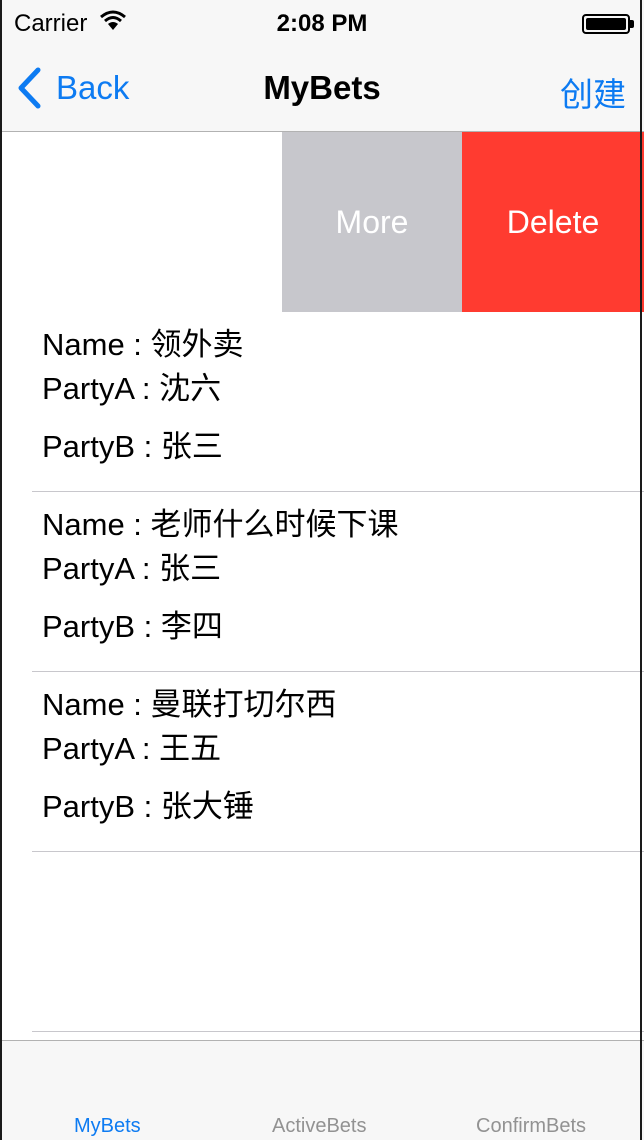  I want to click on bet-name: Name : 领外卖, so click(143, 344).